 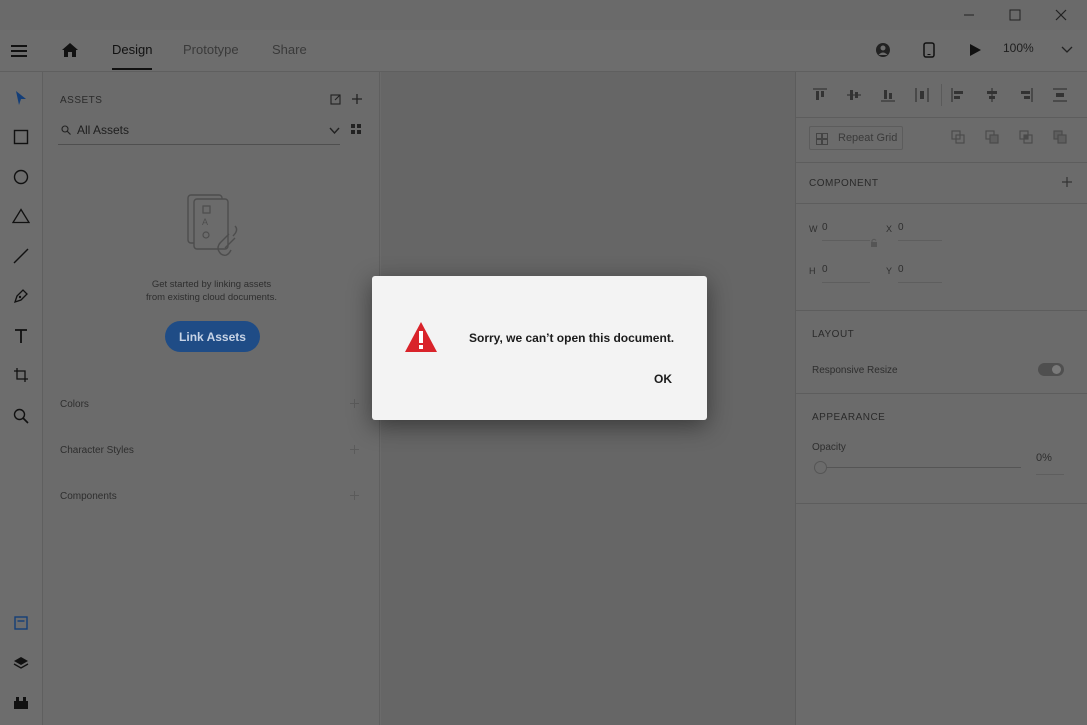 I want to click on x-label: X, so click(x=889, y=229).